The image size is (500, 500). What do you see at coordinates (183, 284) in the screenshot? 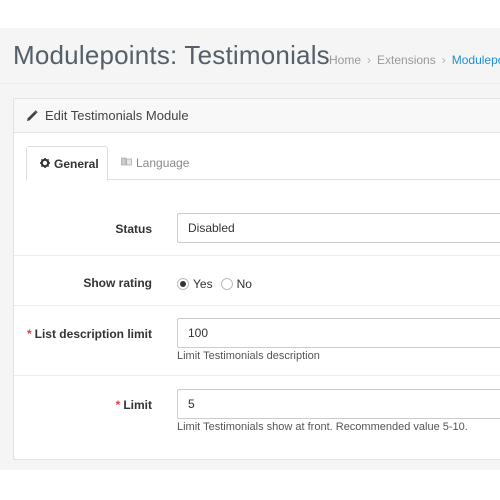
I see `show-rating-yes-radio` at bounding box center [183, 284].